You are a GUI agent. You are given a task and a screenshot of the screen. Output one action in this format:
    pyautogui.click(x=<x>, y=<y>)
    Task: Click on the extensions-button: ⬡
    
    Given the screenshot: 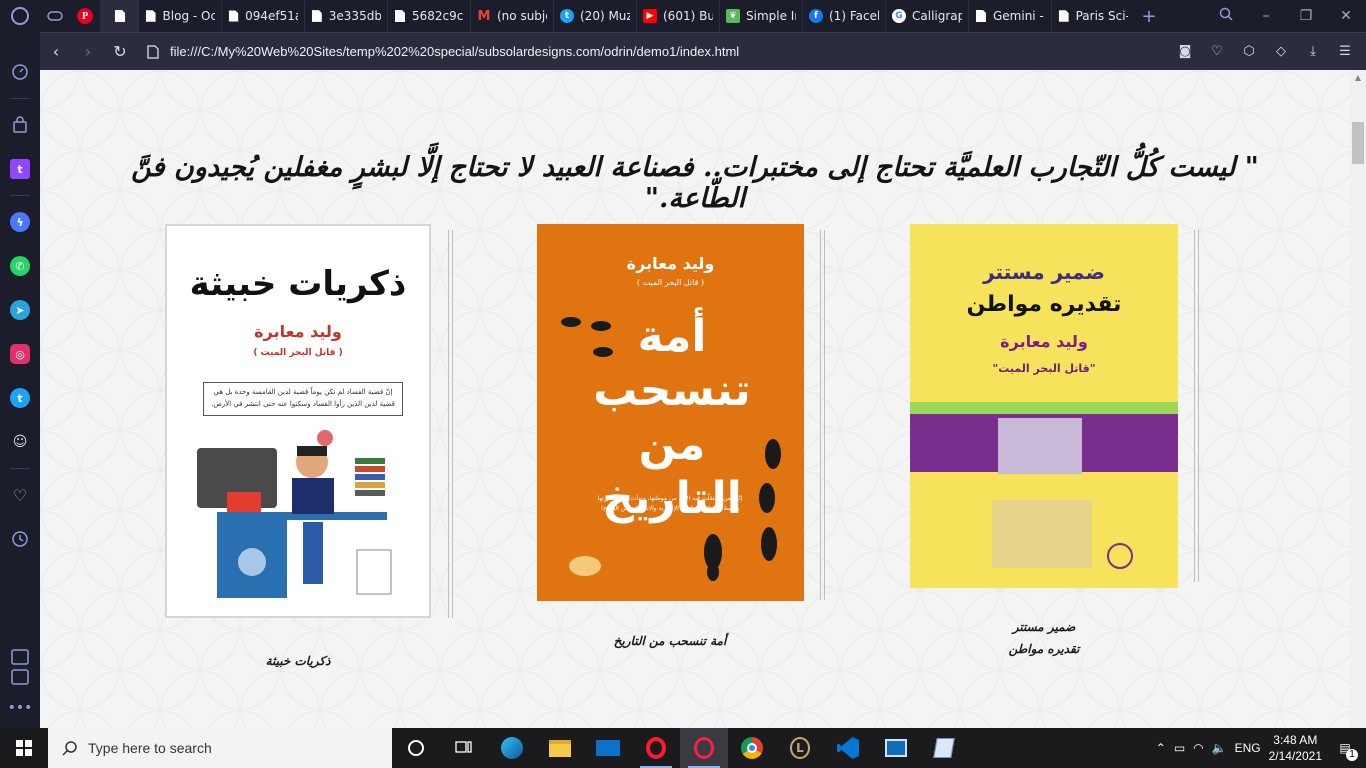 What is the action you would take?
    pyautogui.click(x=1249, y=51)
    